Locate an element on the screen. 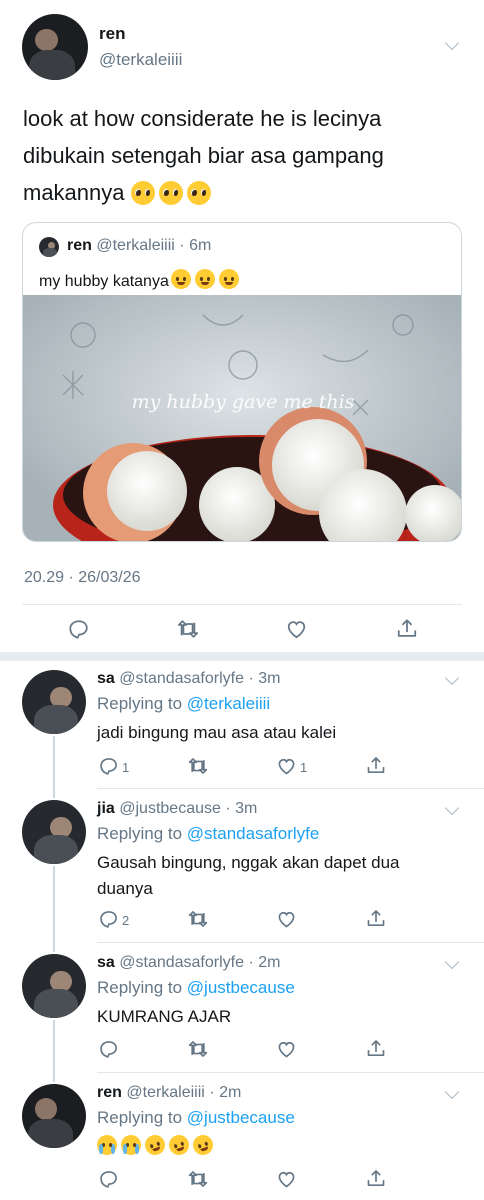 The width and height of the screenshot is (484, 1200). reply-text is located at coordinates (277, 1146).